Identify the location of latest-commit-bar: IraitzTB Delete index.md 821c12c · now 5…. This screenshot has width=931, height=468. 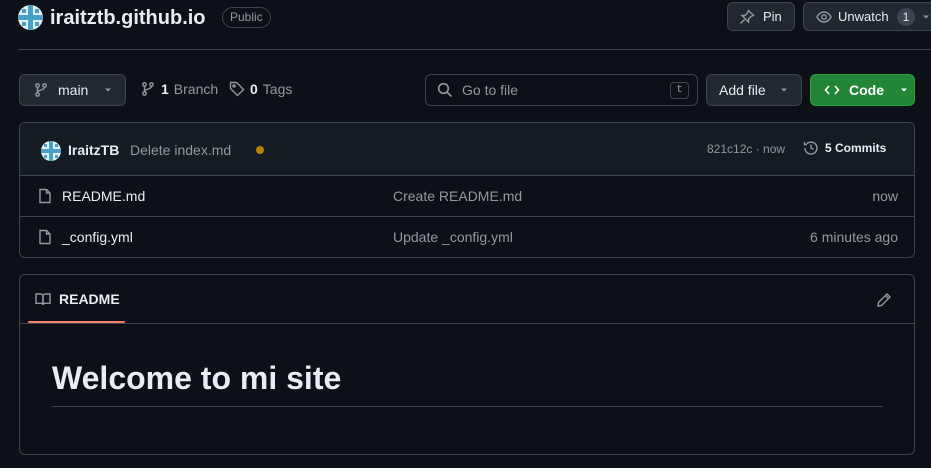
(467, 149).